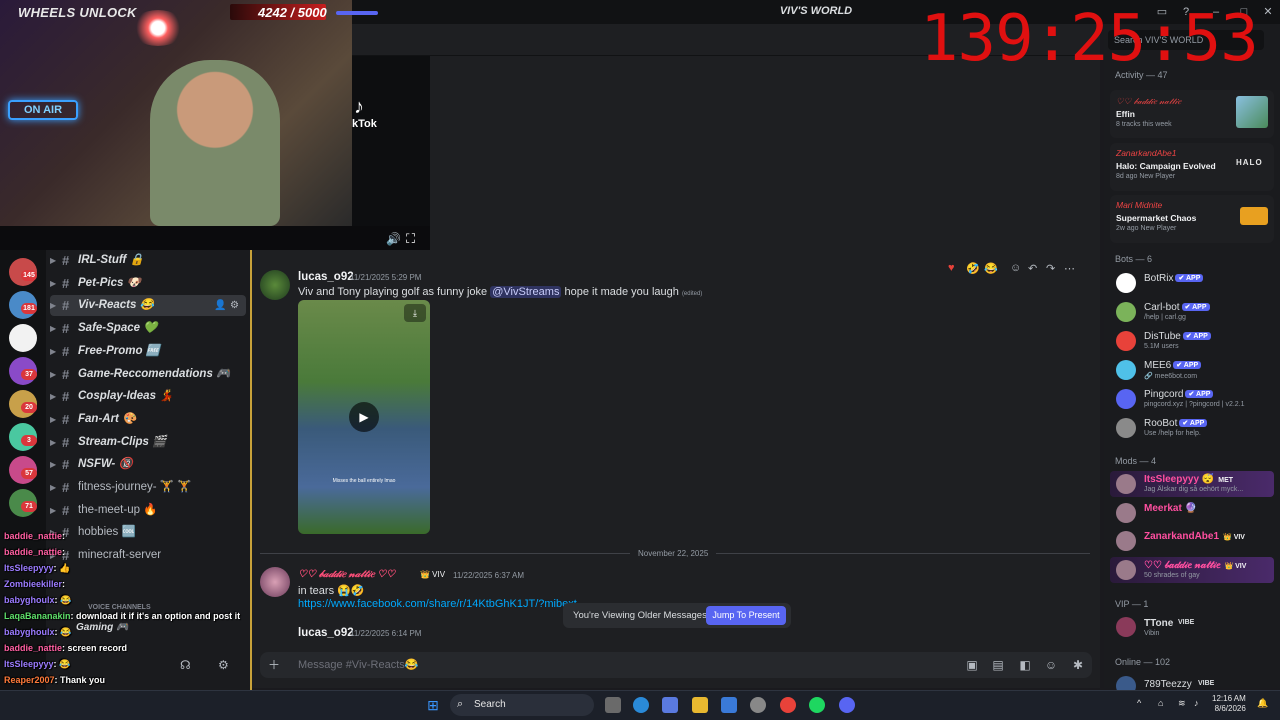  Describe the element at coordinates (1174, 278) in the screenshot. I see `member-name: BotRix ✔ APP` at that location.